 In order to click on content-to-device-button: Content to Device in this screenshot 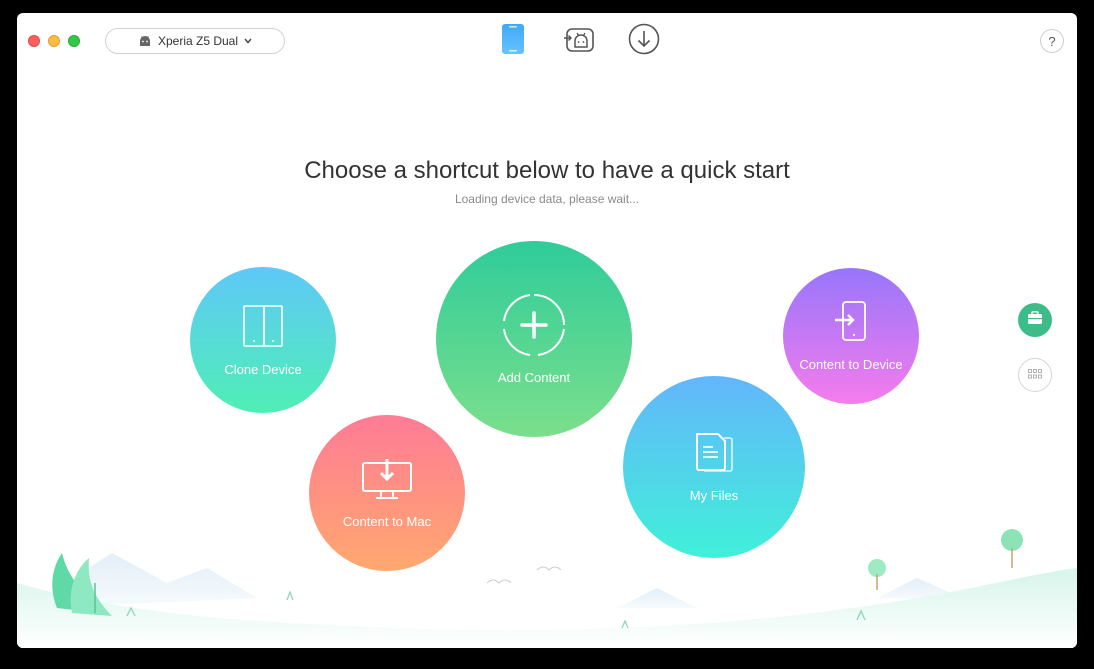, I will do `click(851, 336)`.